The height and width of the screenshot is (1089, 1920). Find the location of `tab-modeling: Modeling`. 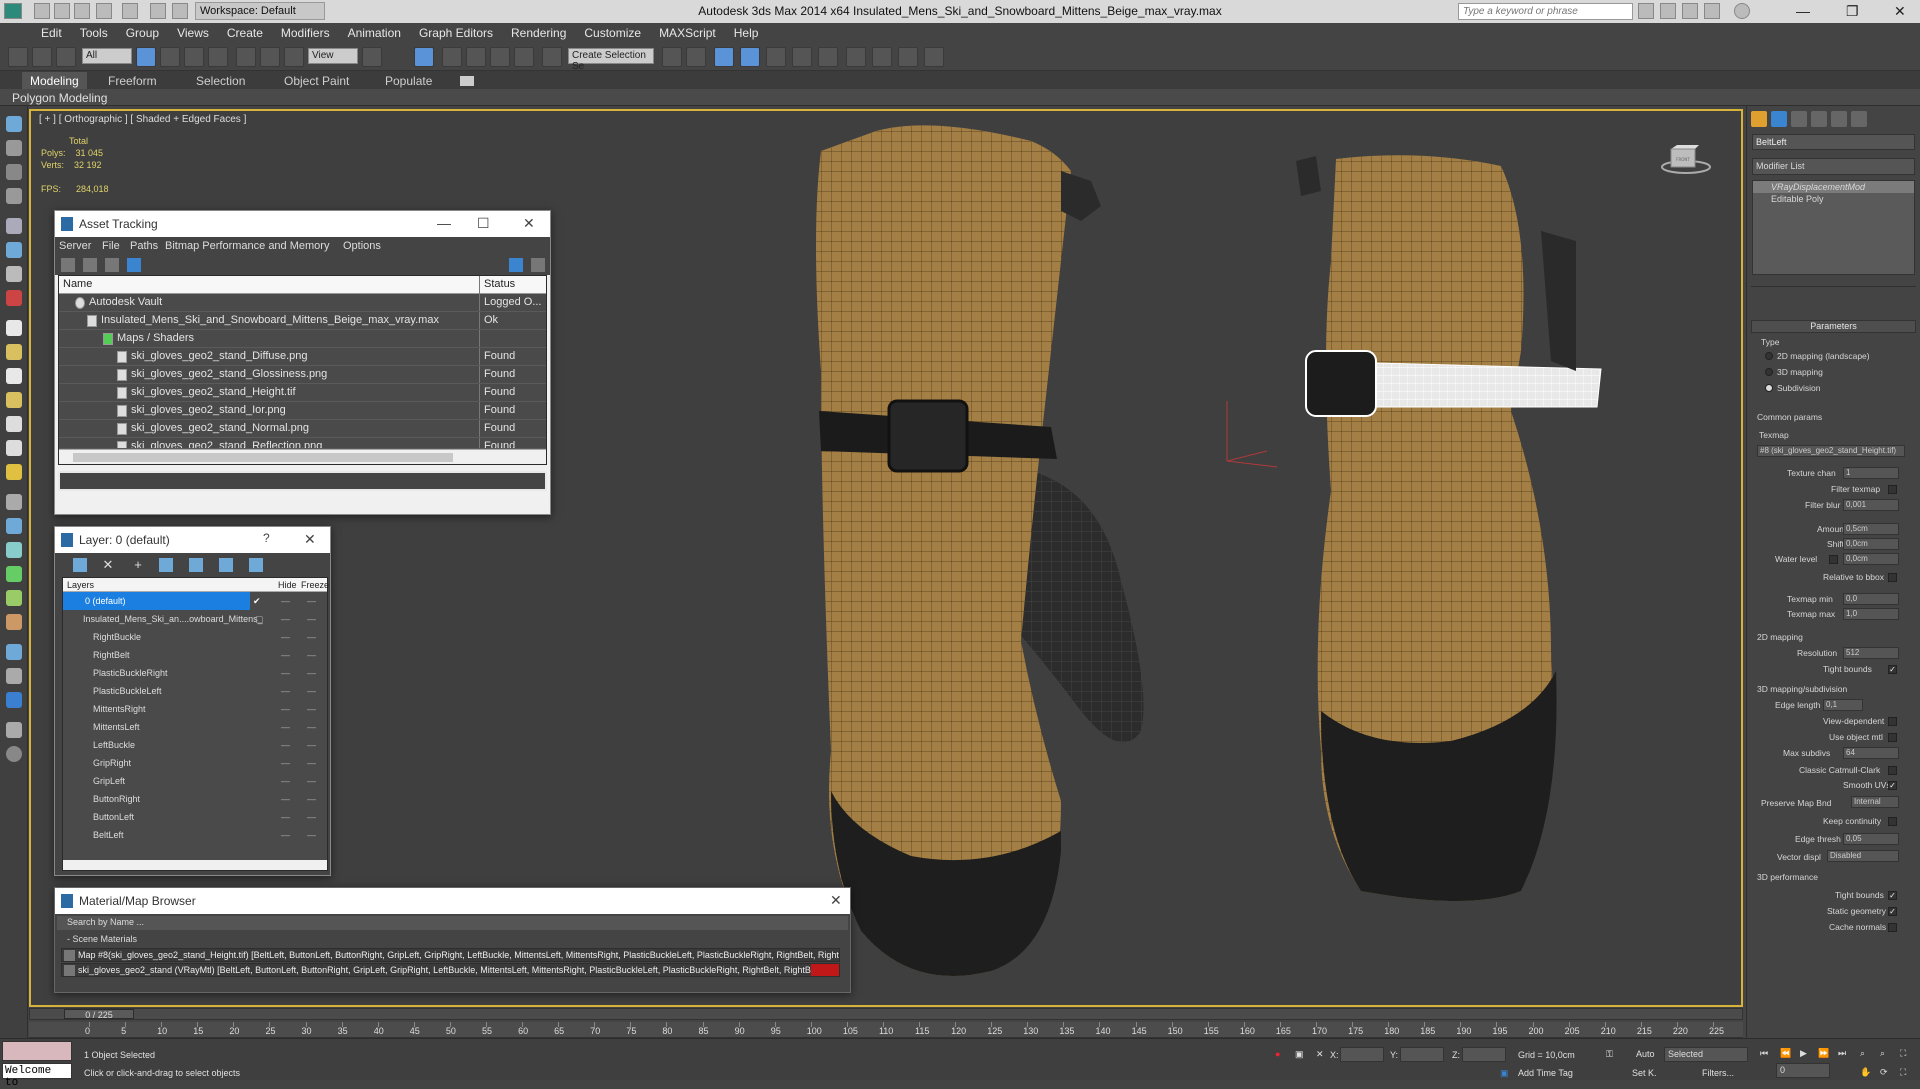

tab-modeling: Modeling is located at coordinates (54, 80).